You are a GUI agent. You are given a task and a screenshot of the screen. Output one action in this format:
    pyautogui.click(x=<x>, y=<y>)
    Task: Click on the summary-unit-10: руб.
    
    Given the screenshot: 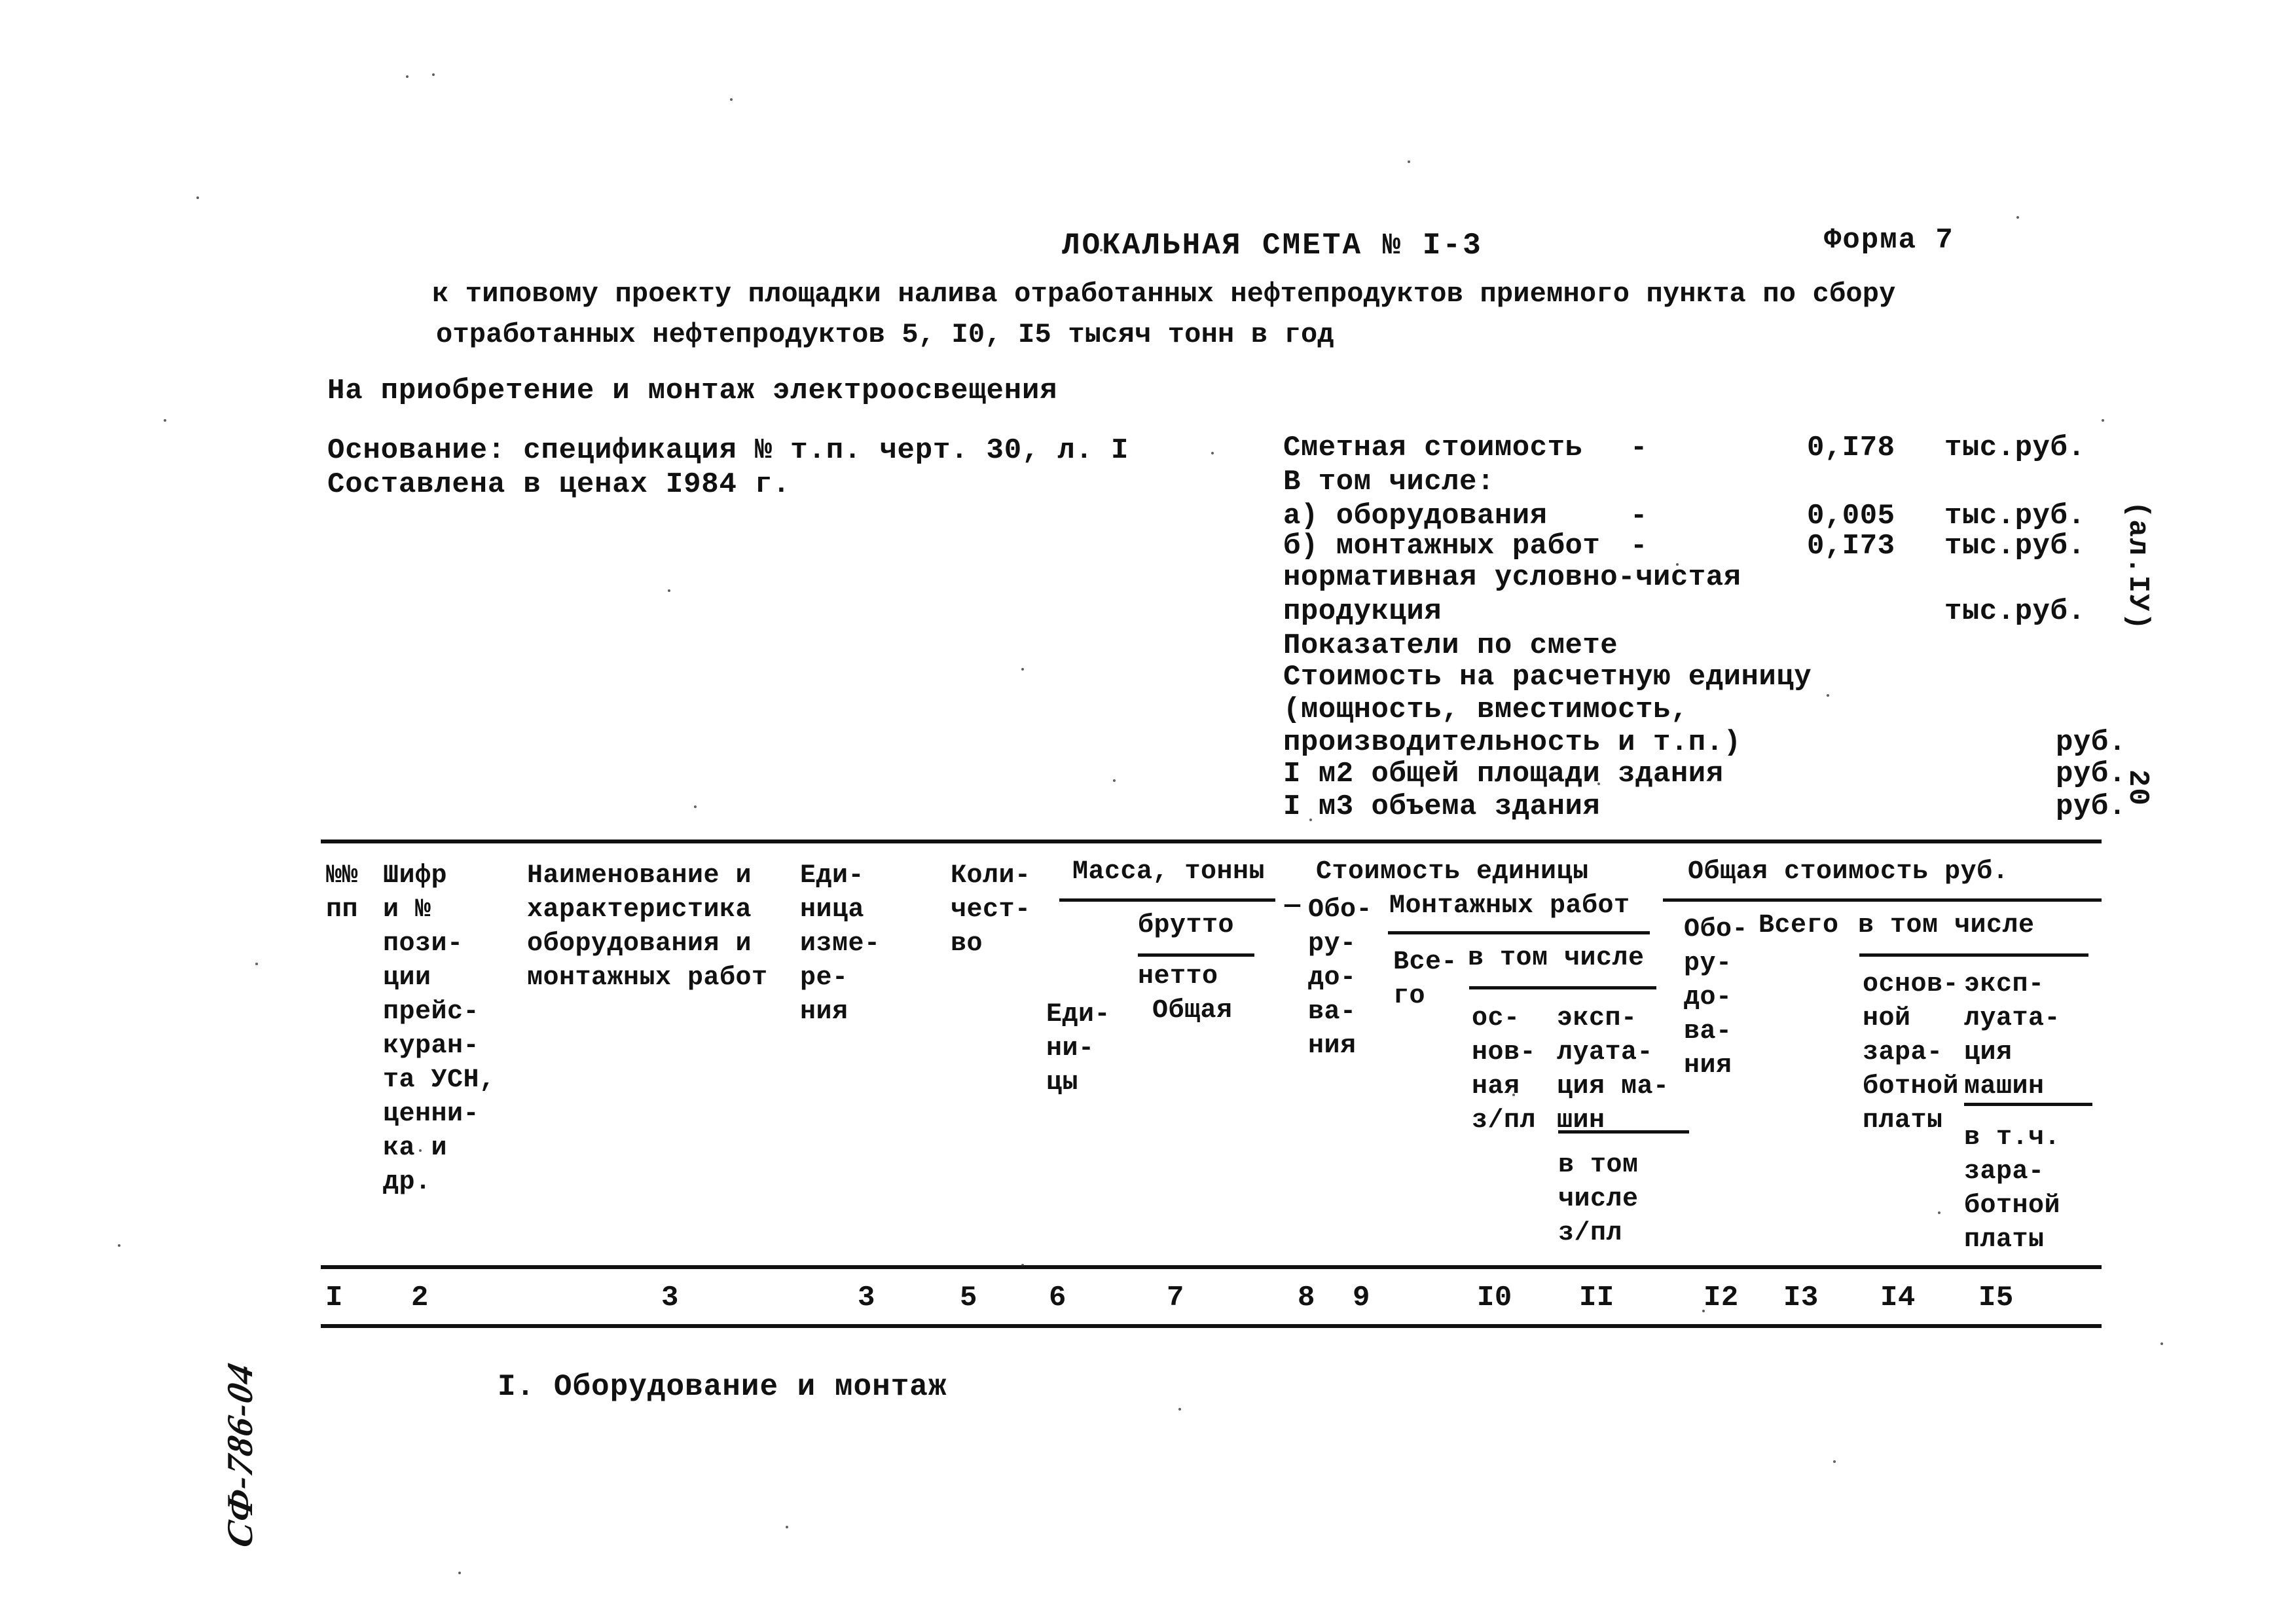 What is the action you would take?
    pyautogui.click(x=2091, y=774)
    